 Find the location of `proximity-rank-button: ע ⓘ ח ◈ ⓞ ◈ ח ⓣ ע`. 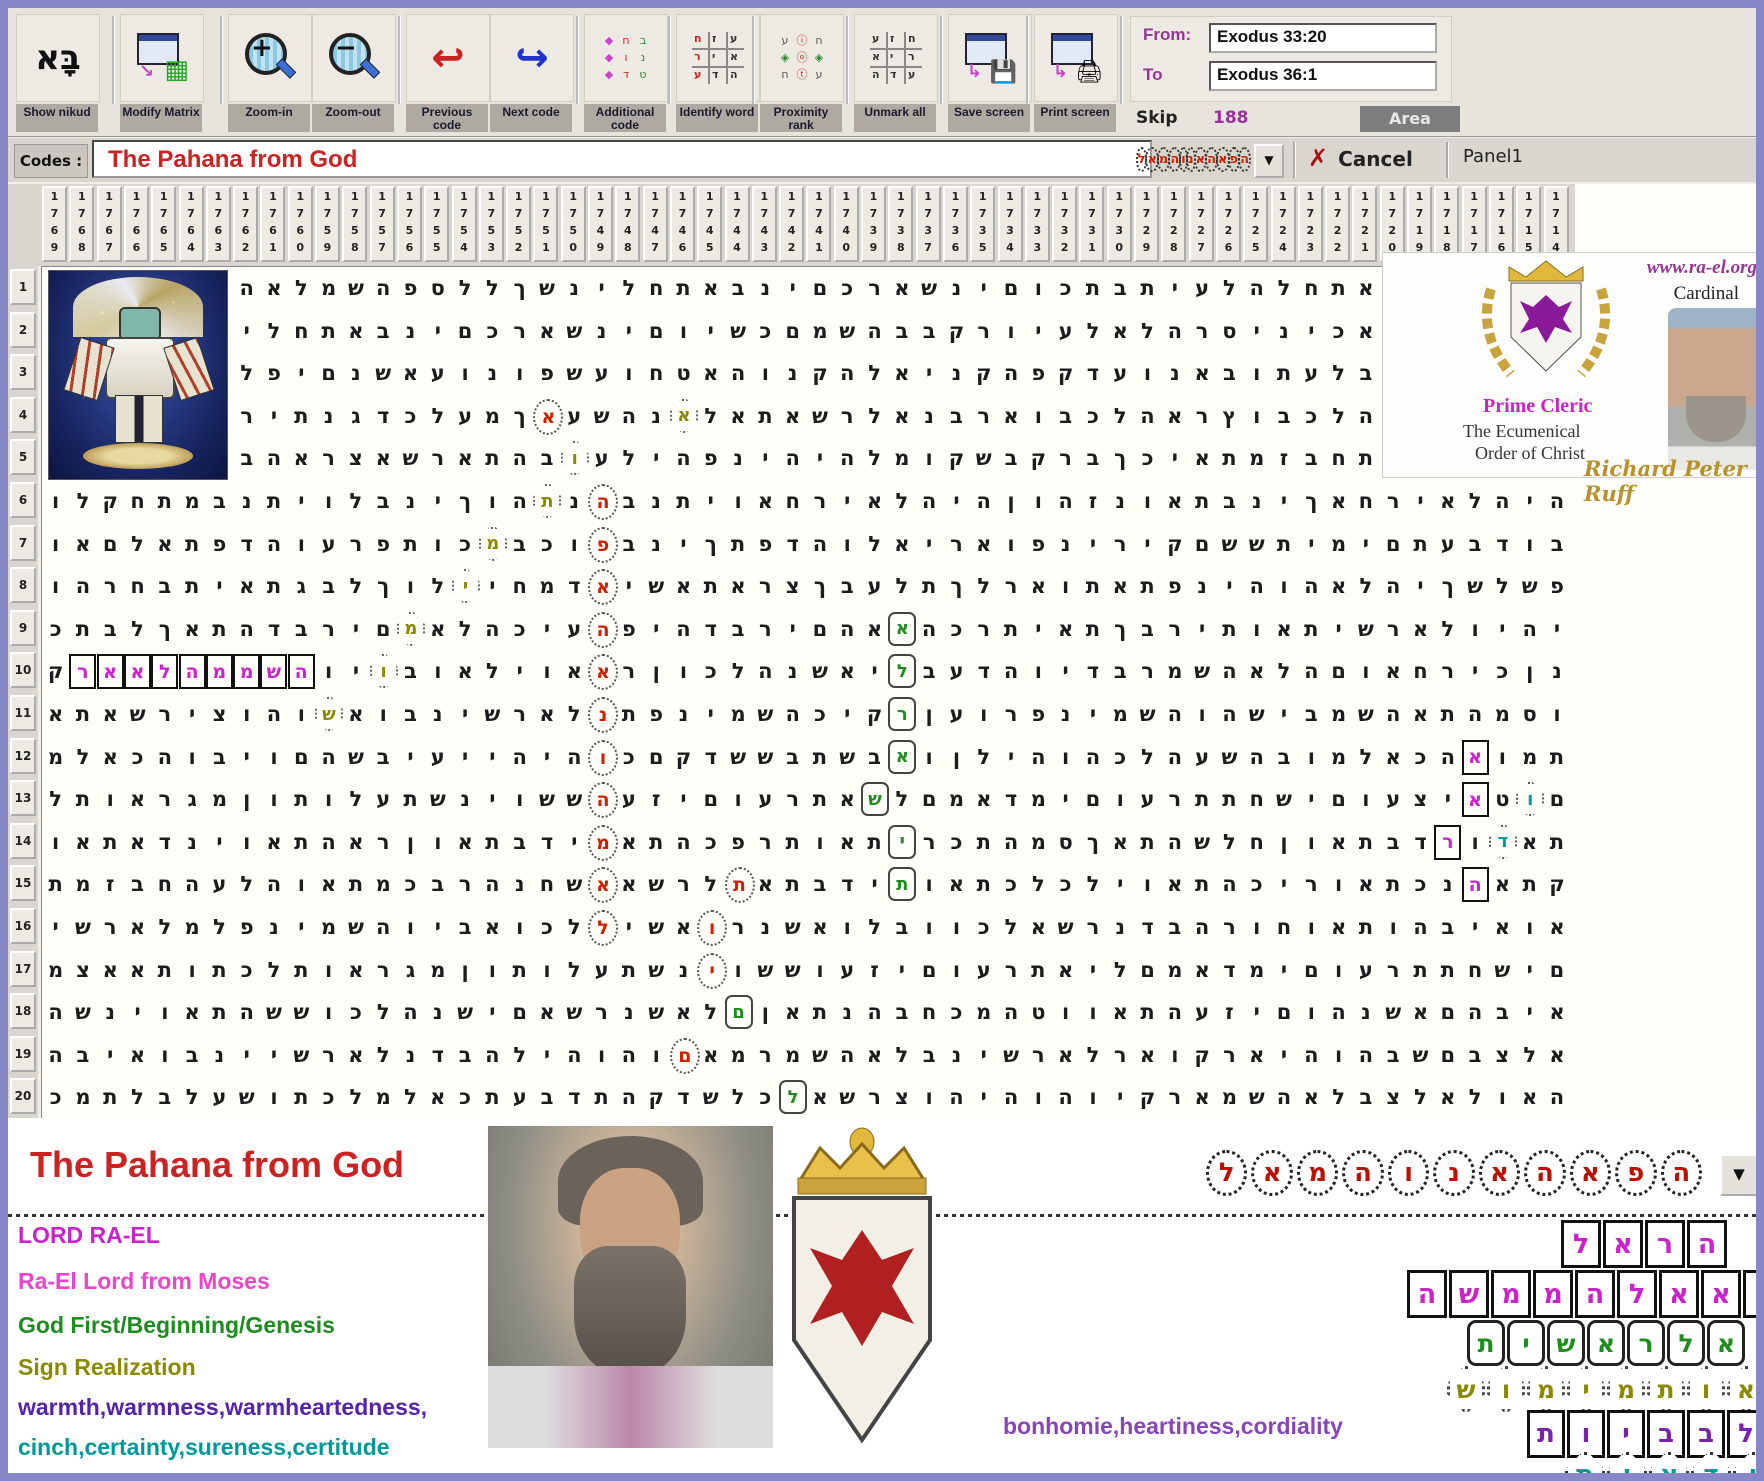

proximity-rank-button: ע ⓘ ח ◈ ⓞ ◈ ח ⓣ ע is located at coordinates (802, 58).